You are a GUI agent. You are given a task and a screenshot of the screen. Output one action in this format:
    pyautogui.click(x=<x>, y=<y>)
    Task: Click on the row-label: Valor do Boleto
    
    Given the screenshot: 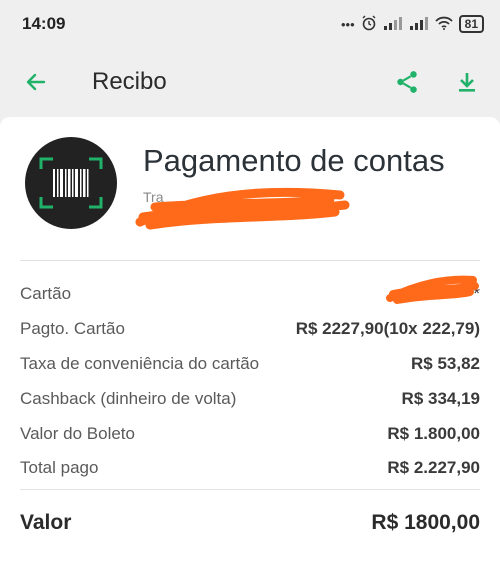 What is the action you would take?
    pyautogui.click(x=77, y=433)
    